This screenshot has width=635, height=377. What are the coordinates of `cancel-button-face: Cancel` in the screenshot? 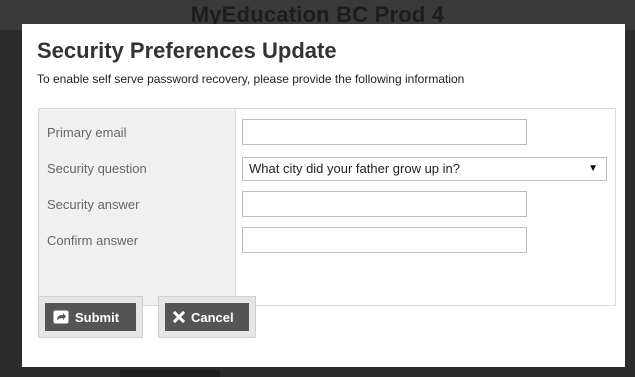 It's located at (207, 317).